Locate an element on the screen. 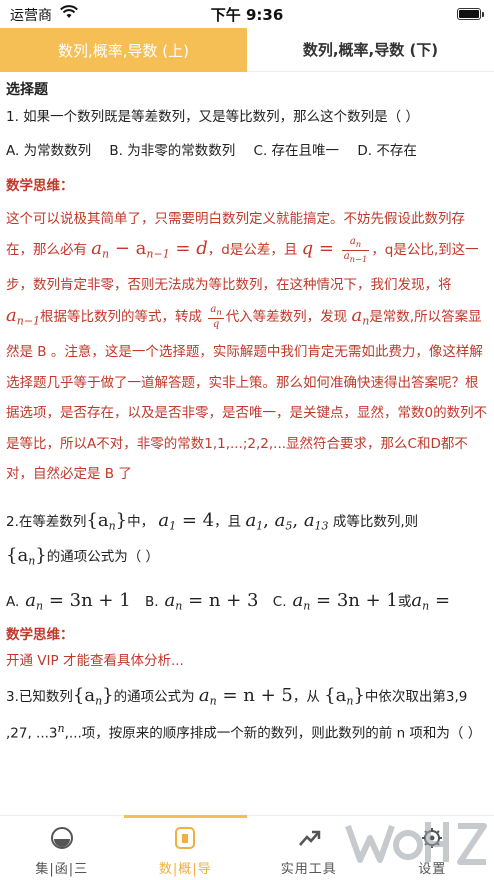 This screenshot has height=880, width=494. watermark-logo is located at coordinates (416, 843).